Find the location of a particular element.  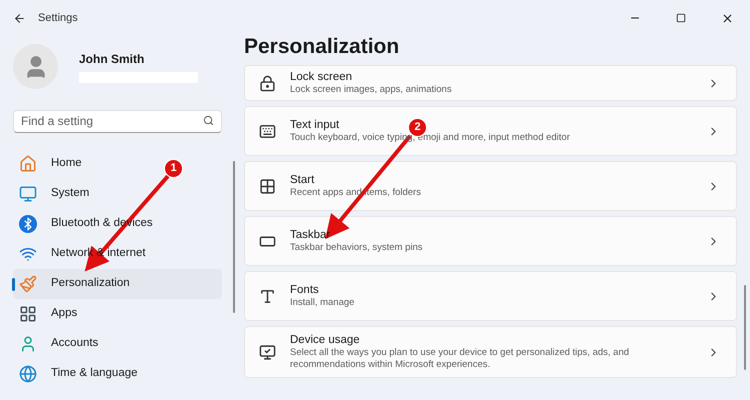

bluetooth-icon is located at coordinates (28, 224).